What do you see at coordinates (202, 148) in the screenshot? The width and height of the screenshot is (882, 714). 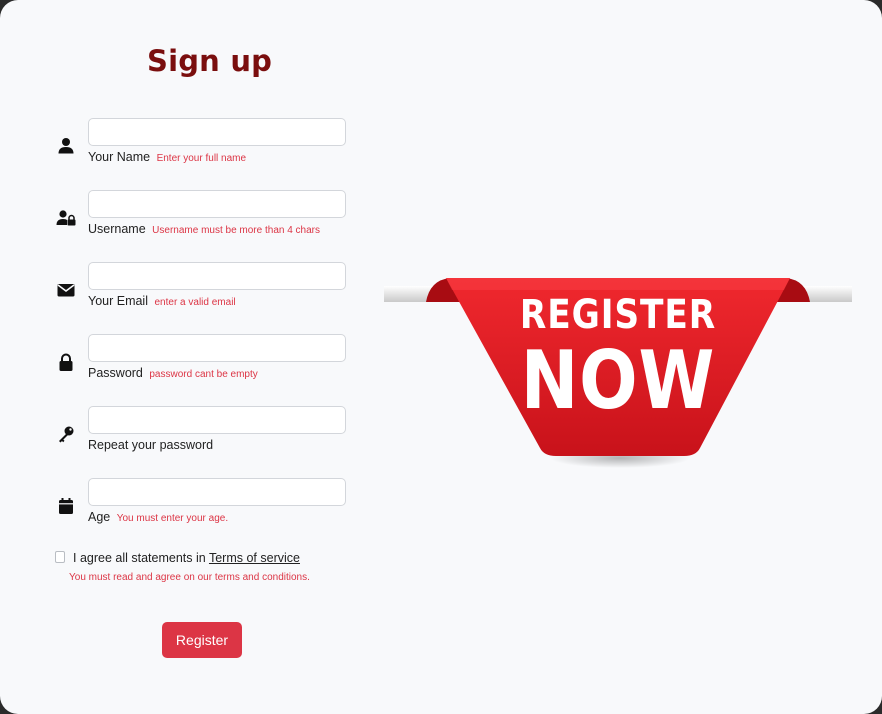 I see `name-field-group: Your Name Enter your full name` at bounding box center [202, 148].